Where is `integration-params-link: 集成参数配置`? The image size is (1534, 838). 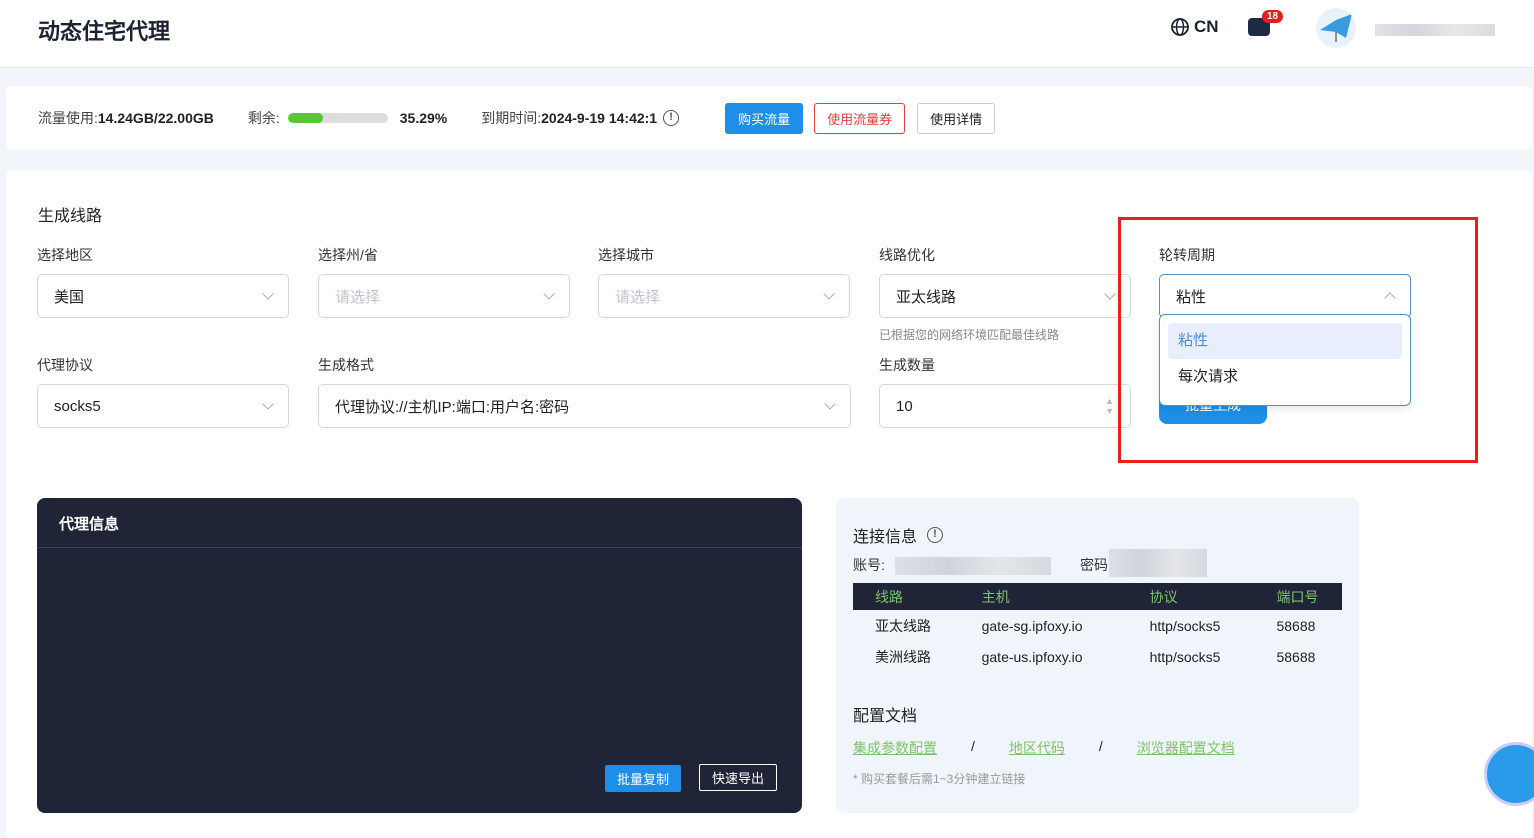
integration-params-link: 集成参数配置 is located at coordinates (895, 748).